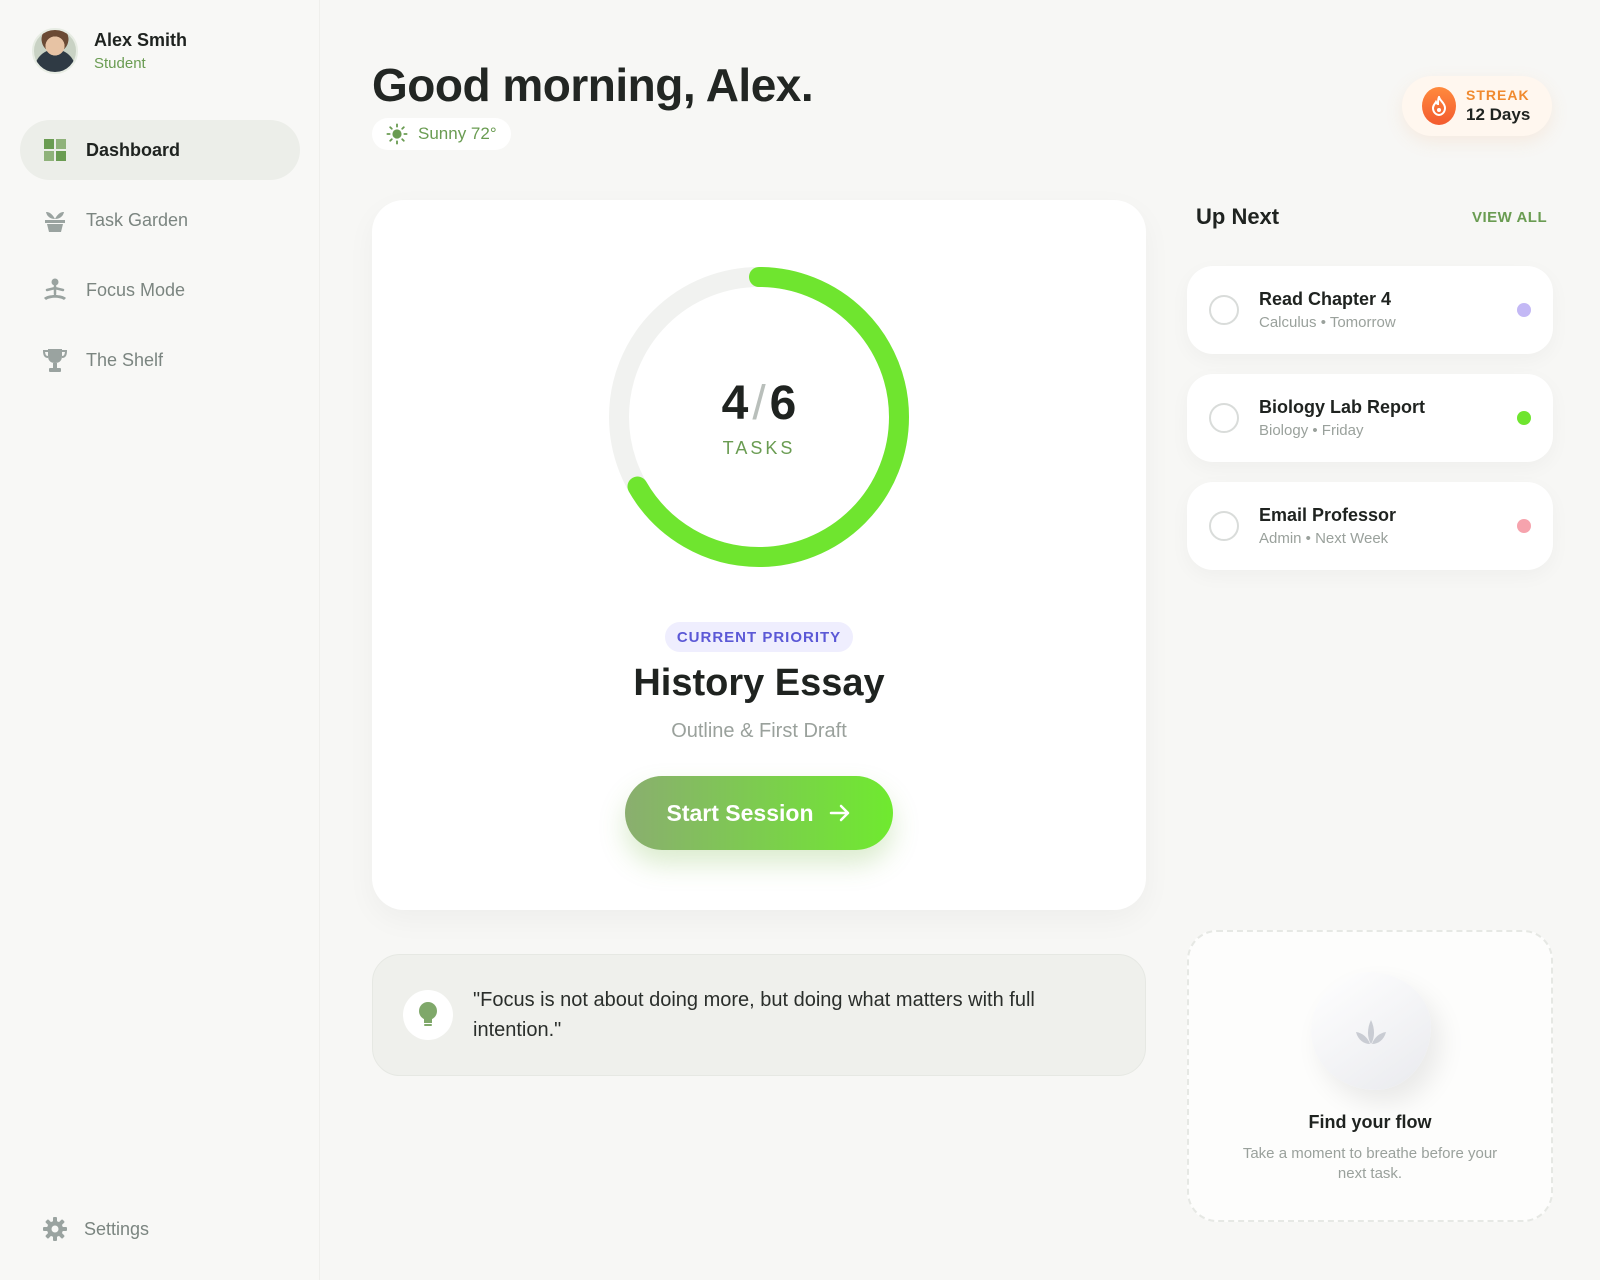 This screenshot has width=1600, height=1280. I want to click on flow-title: Find your flow, so click(1370, 1122).